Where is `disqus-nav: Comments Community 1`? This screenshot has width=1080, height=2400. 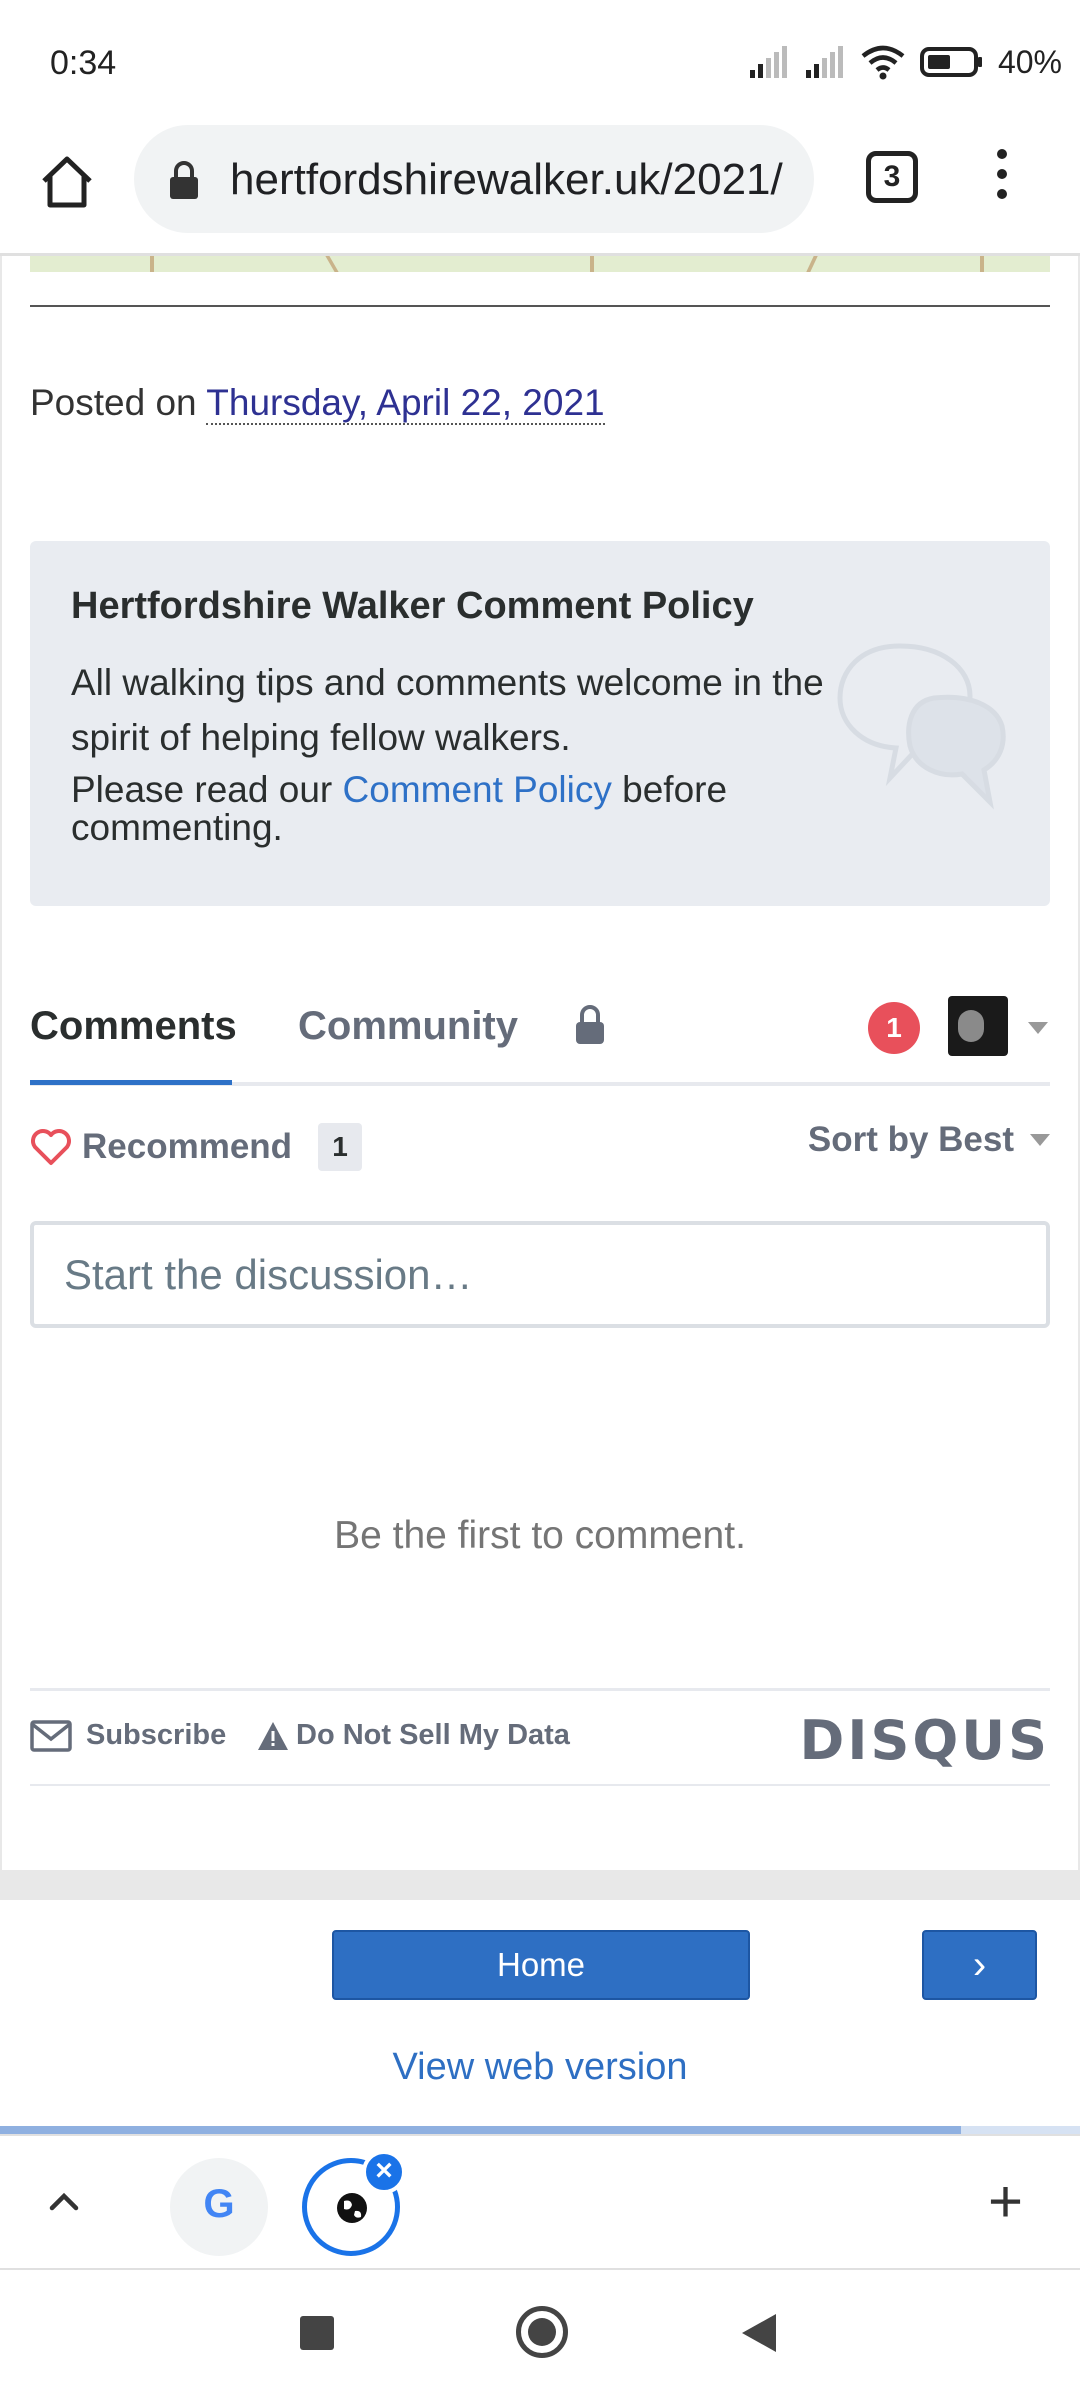 disqus-nav: Comments Community 1 is located at coordinates (540, 1038).